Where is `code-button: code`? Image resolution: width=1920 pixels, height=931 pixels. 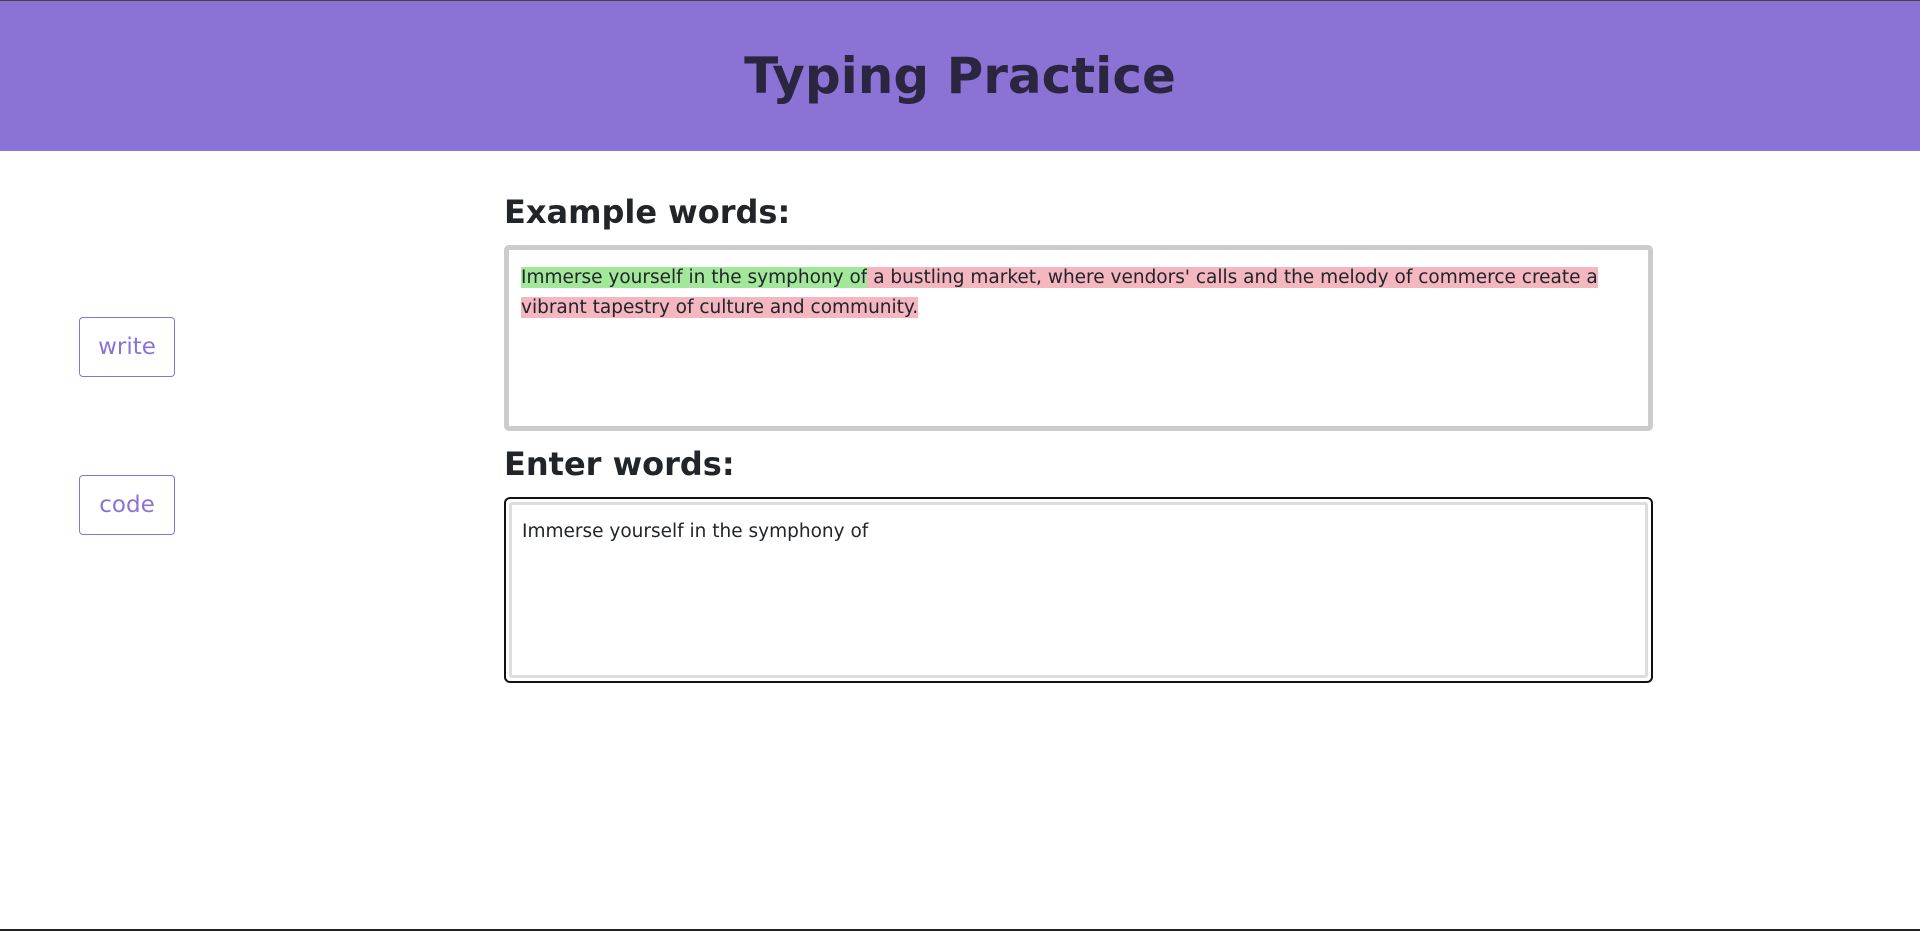
code-button: code is located at coordinates (127, 505).